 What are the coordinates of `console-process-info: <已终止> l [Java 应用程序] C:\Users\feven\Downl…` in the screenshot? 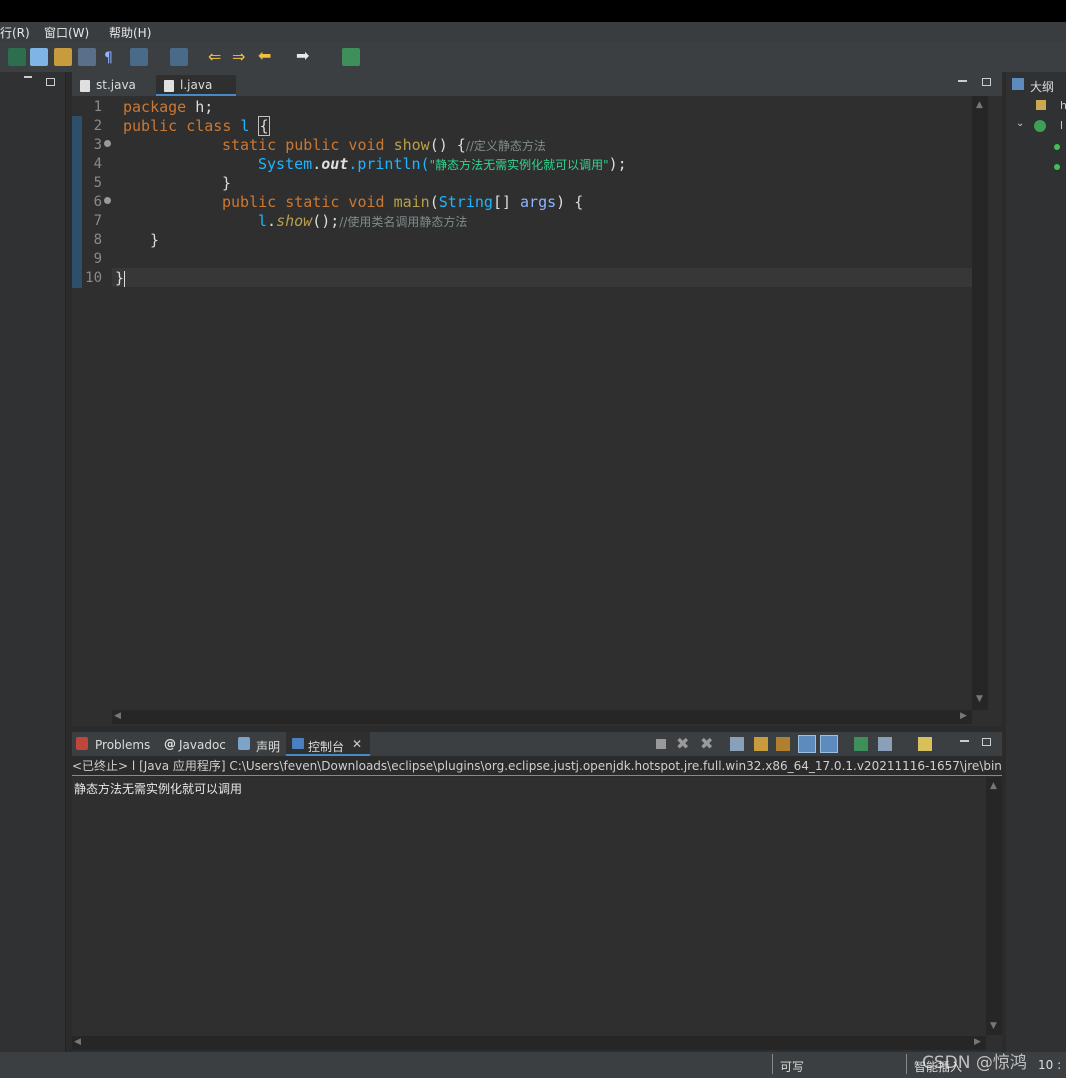 It's located at (537, 766).